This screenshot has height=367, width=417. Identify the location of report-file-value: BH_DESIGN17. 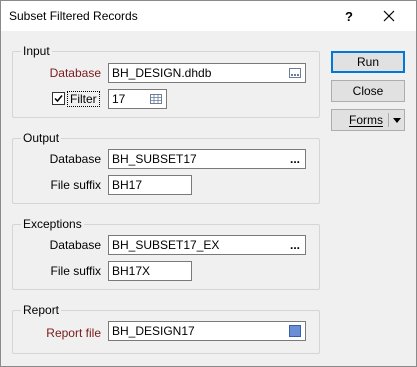
(153, 331).